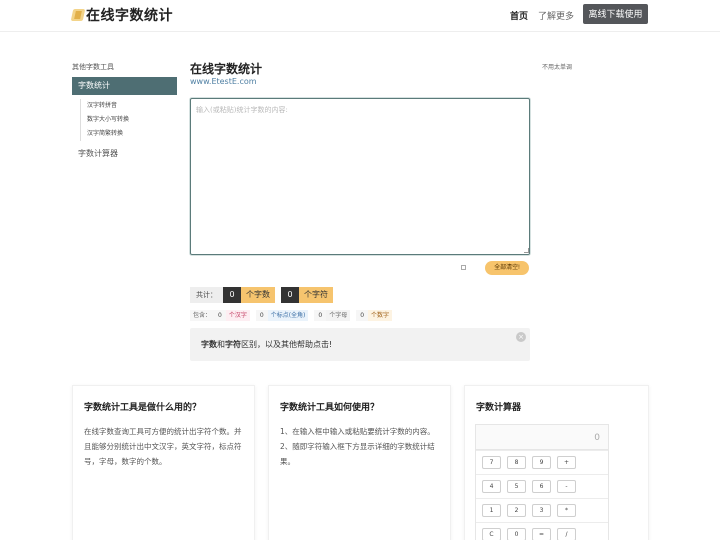 Image resolution: width=720 pixels, height=540 pixels. What do you see at coordinates (108, 134) in the screenshot?
I see `sidebar-item-trad-simp: 汉字简繁转换` at bounding box center [108, 134].